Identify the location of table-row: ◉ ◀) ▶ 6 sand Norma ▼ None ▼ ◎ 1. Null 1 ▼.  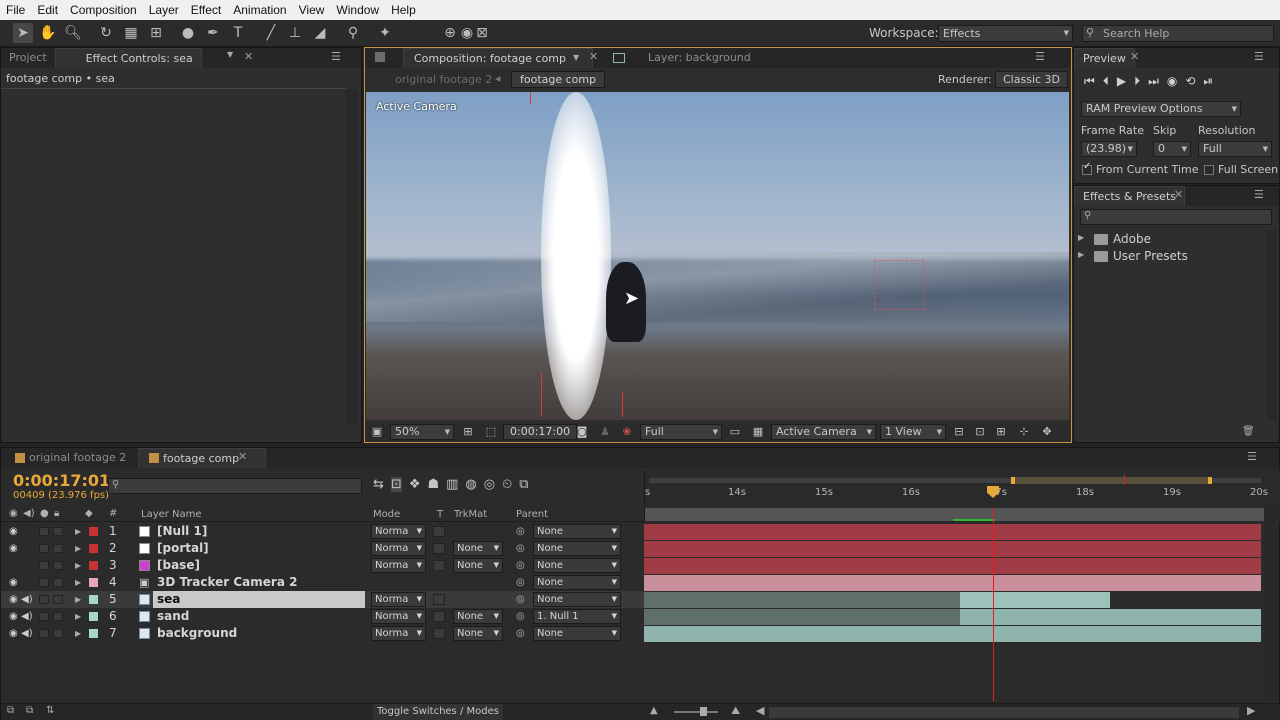
(322, 616).